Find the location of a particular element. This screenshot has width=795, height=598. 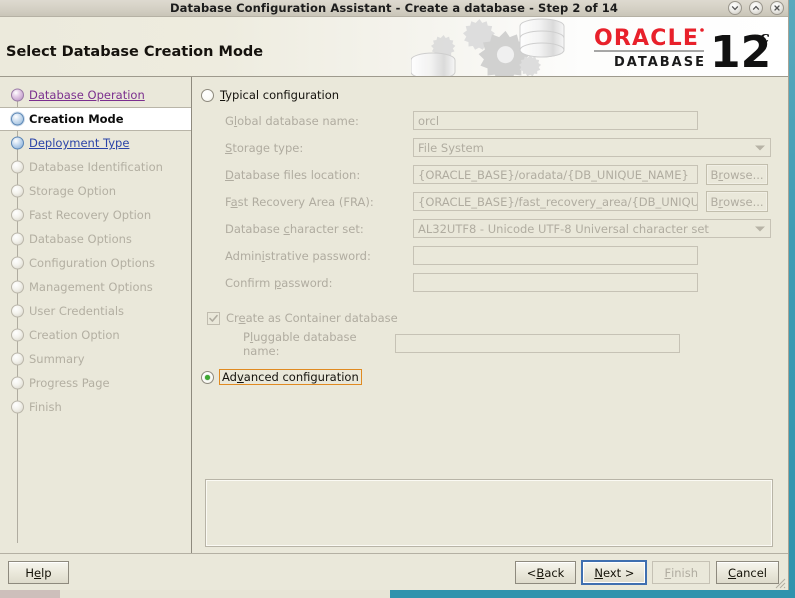

sidebar-item-database-identification: Database Identification is located at coordinates (95, 167).